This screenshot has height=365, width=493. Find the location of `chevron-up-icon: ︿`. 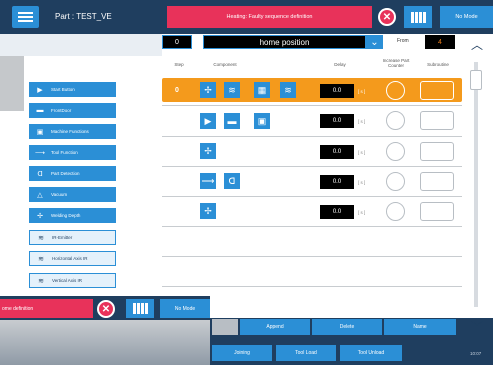

chevron-up-icon: ︿ is located at coordinates (476, 44).